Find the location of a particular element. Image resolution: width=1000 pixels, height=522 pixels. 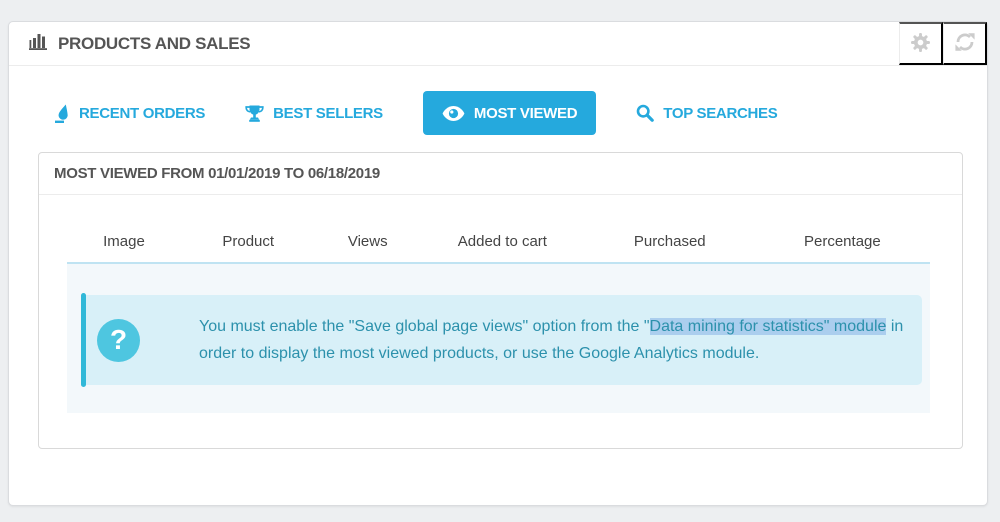

settings-button is located at coordinates (921, 43).